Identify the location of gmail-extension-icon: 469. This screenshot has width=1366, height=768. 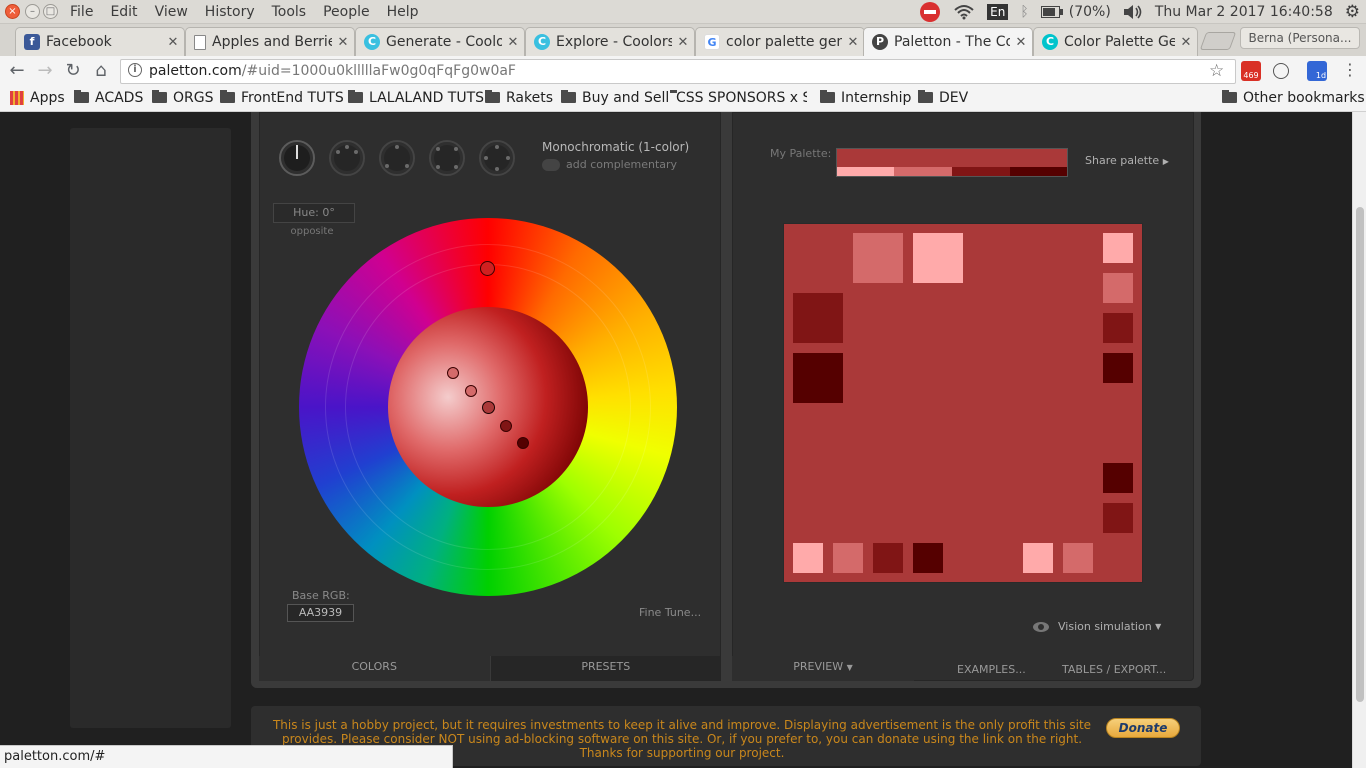
(1251, 71).